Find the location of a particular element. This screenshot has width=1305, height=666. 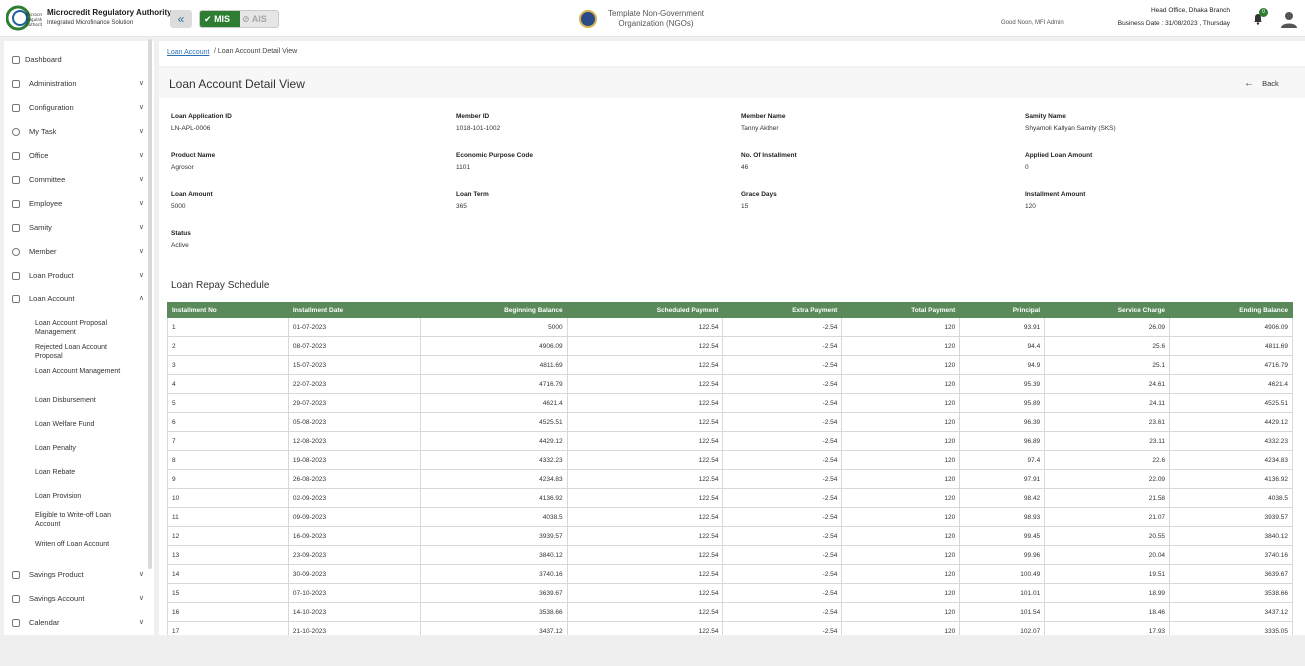

sidebar-item-label: Savings Product is located at coordinates (56, 574).